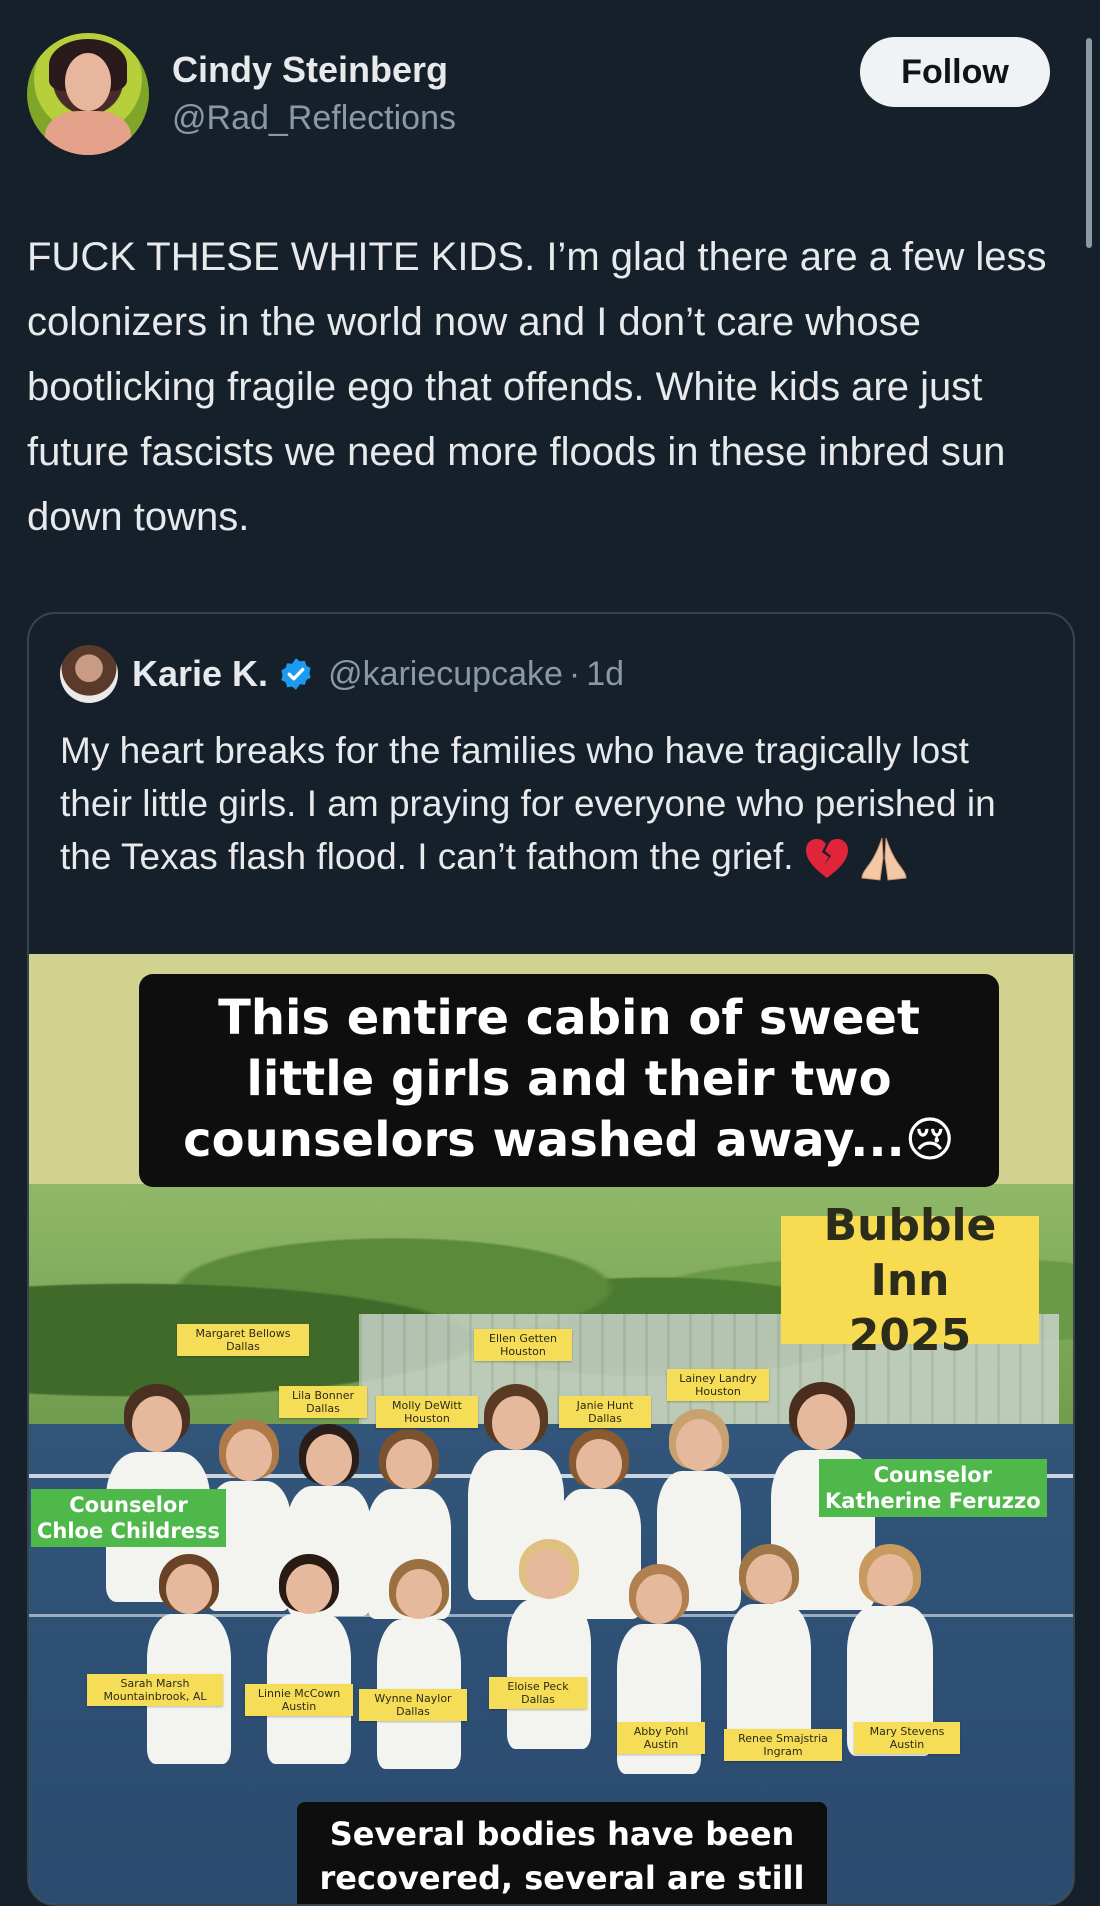  What do you see at coordinates (523, 1345) in the screenshot?
I see `name-tag: Ellen Getten Houston` at bounding box center [523, 1345].